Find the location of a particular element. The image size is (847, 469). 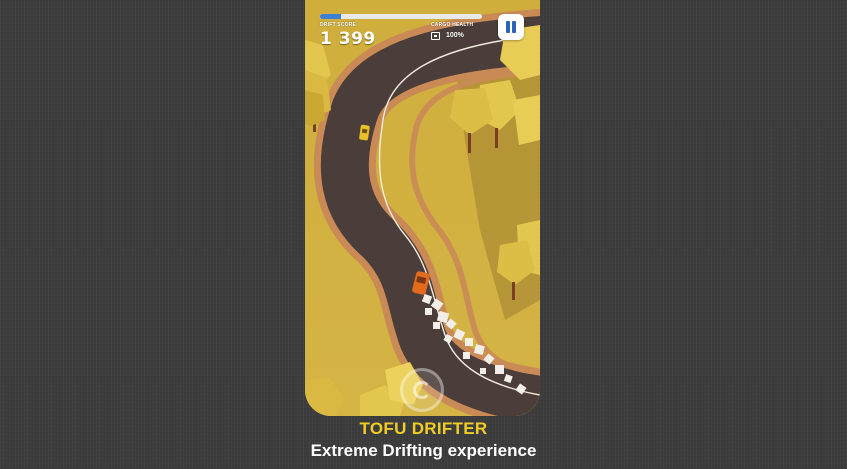

drift-control-icon is located at coordinates (422, 390).